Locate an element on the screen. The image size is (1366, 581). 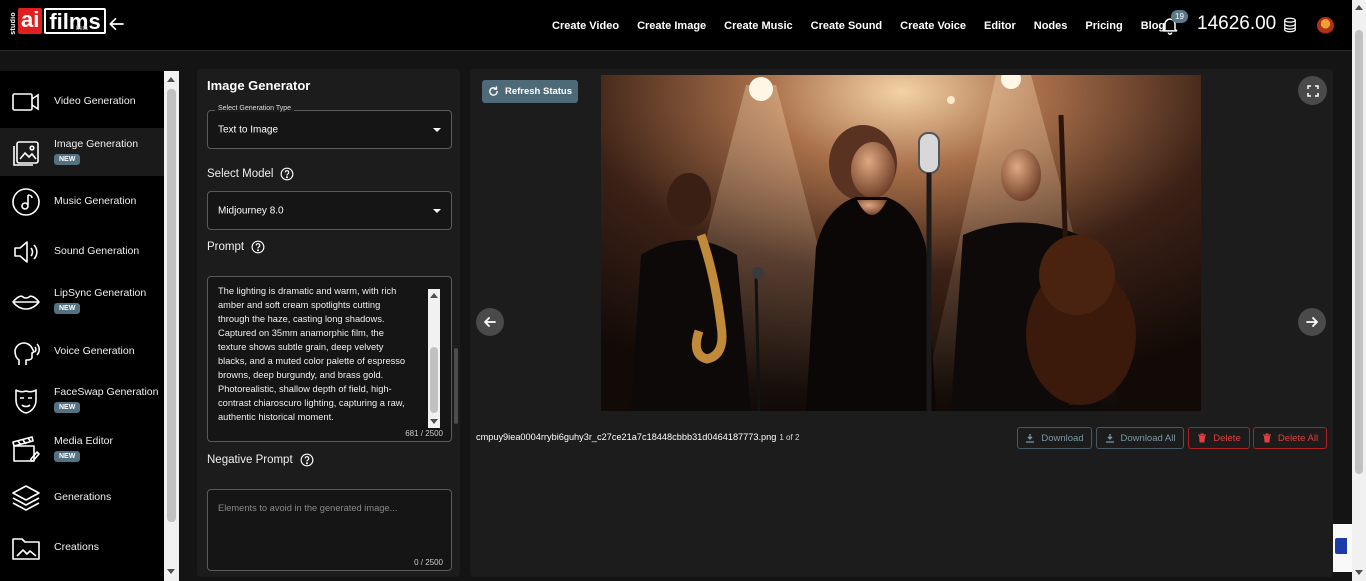
sidebar-item-video-generation: Video Generation is located at coordinates (82, 101).